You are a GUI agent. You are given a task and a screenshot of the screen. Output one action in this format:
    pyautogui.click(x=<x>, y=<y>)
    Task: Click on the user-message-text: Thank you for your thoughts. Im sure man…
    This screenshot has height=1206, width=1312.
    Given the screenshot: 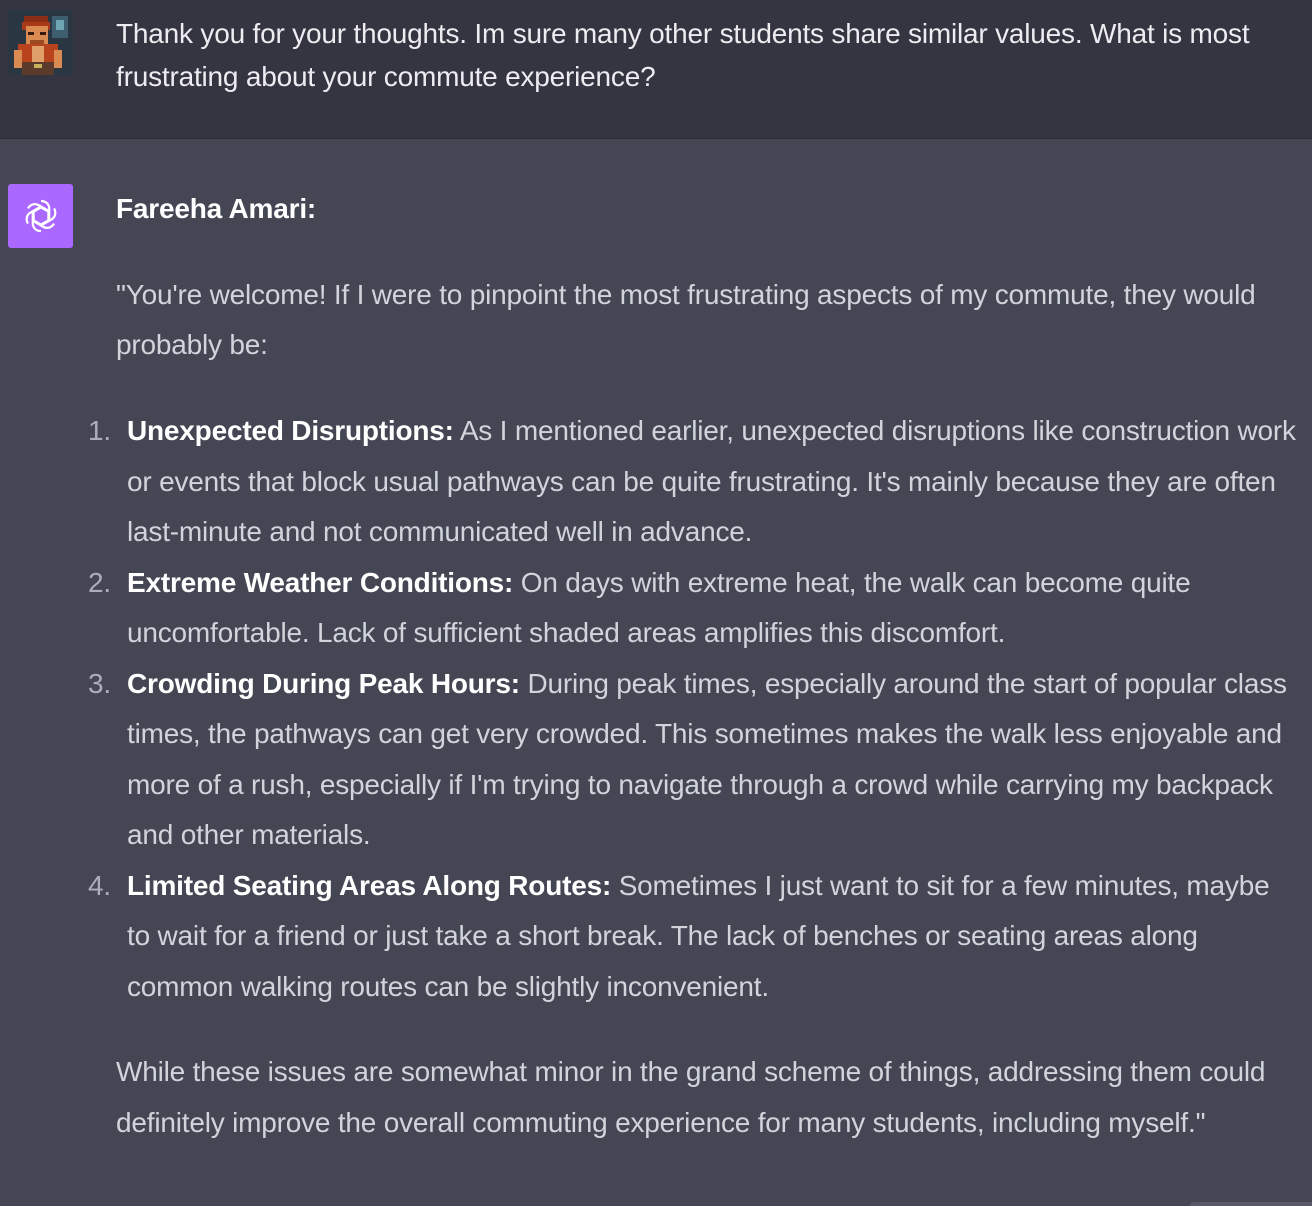 What is the action you would take?
    pyautogui.click(x=683, y=55)
    